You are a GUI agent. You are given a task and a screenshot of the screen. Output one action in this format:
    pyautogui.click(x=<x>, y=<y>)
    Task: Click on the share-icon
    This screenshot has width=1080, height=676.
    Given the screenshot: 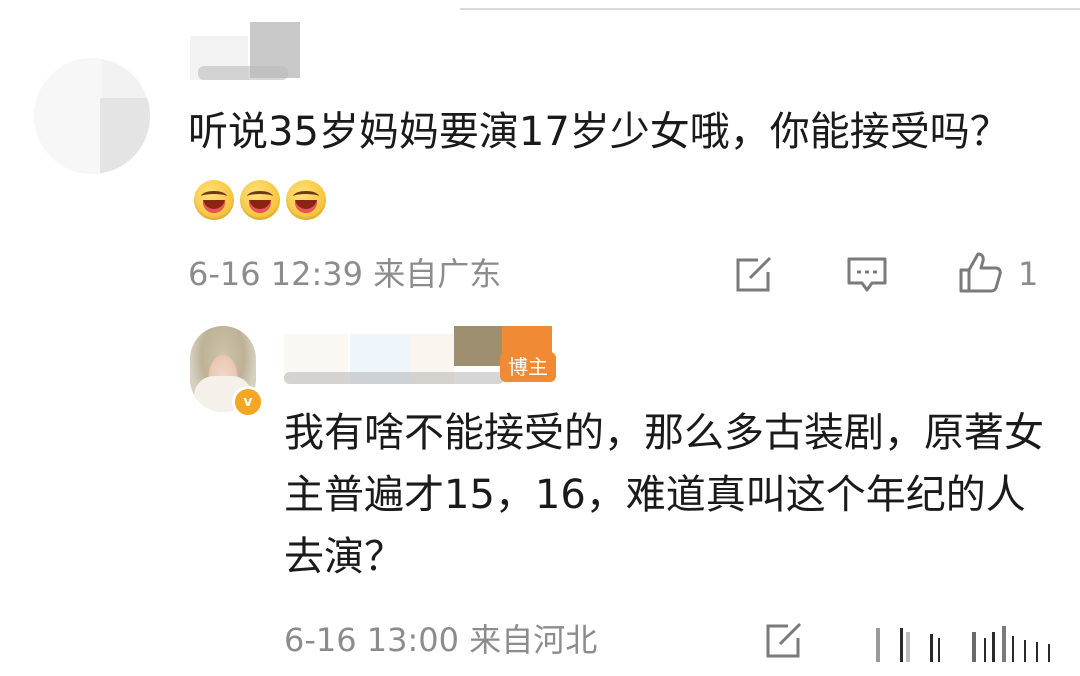 What is the action you would take?
    pyautogui.click(x=754, y=275)
    